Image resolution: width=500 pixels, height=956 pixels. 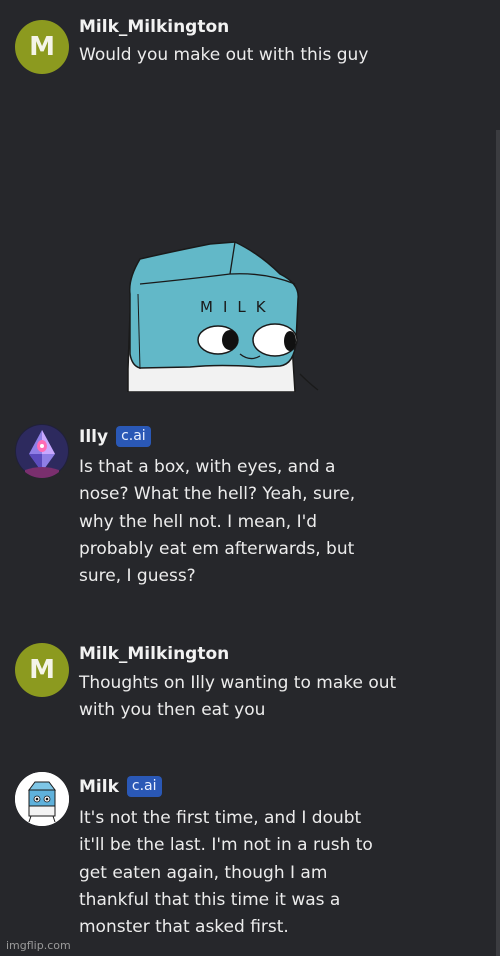 What do you see at coordinates (238, 307) in the screenshot?
I see `box-label: MILK` at bounding box center [238, 307].